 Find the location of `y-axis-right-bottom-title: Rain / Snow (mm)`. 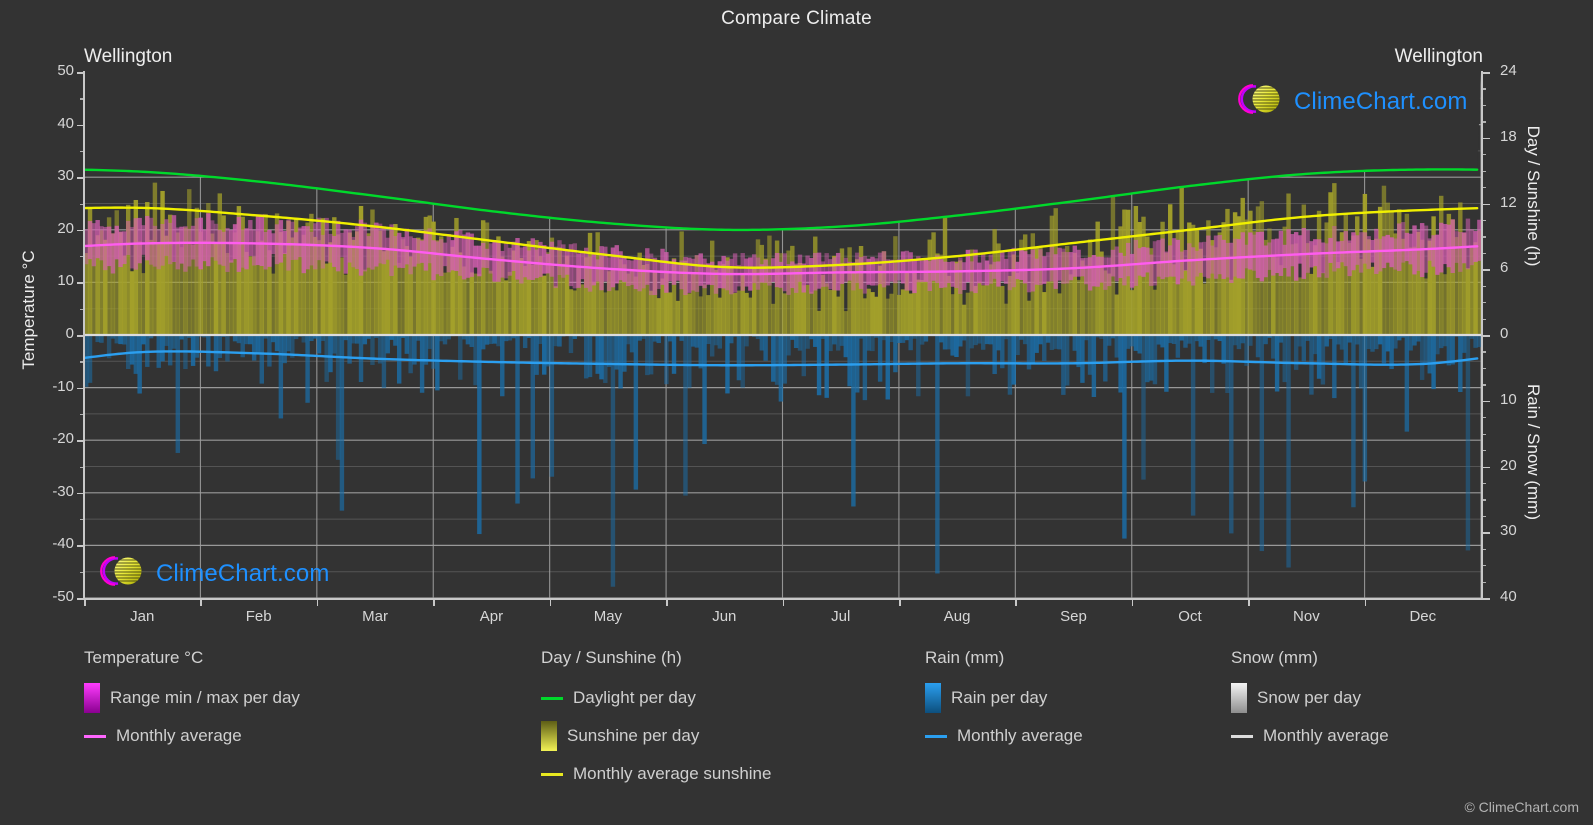

y-axis-right-bottom-title: Rain / Snow (mm) is located at coordinates (1533, 452).